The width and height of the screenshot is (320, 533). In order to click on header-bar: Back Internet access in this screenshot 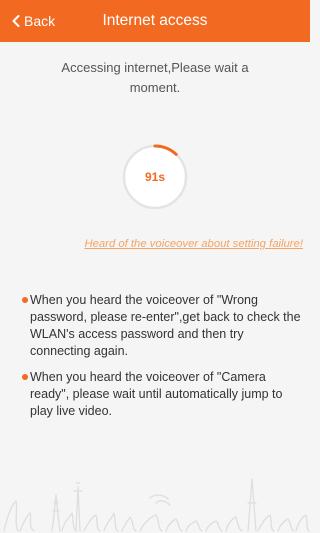, I will do `click(155, 21)`.